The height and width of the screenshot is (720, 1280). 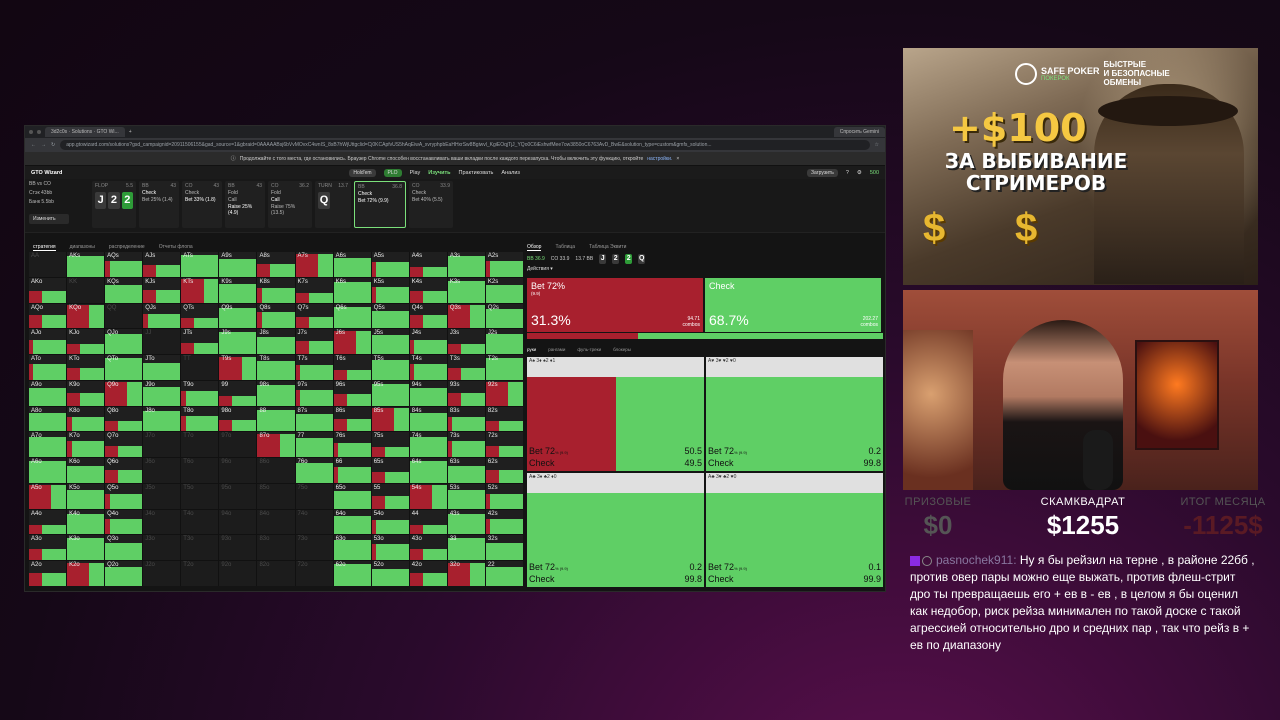 I want to click on hand-cell: ATs, so click(x=200, y=264).